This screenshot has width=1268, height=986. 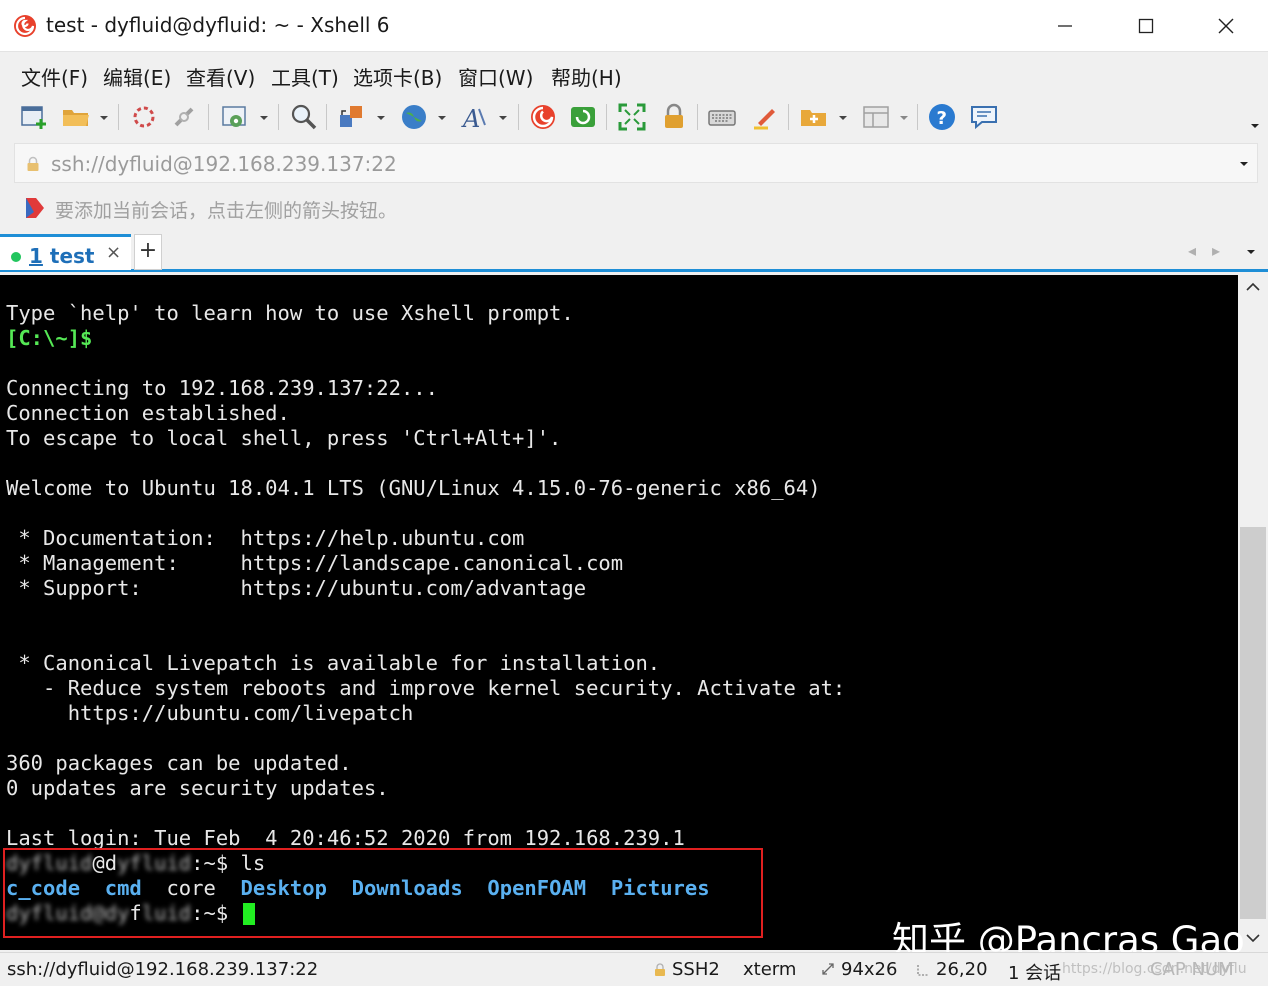 I want to click on status-connection: ssh://dyfluid@192.168.239.137:22, so click(x=163, y=969).